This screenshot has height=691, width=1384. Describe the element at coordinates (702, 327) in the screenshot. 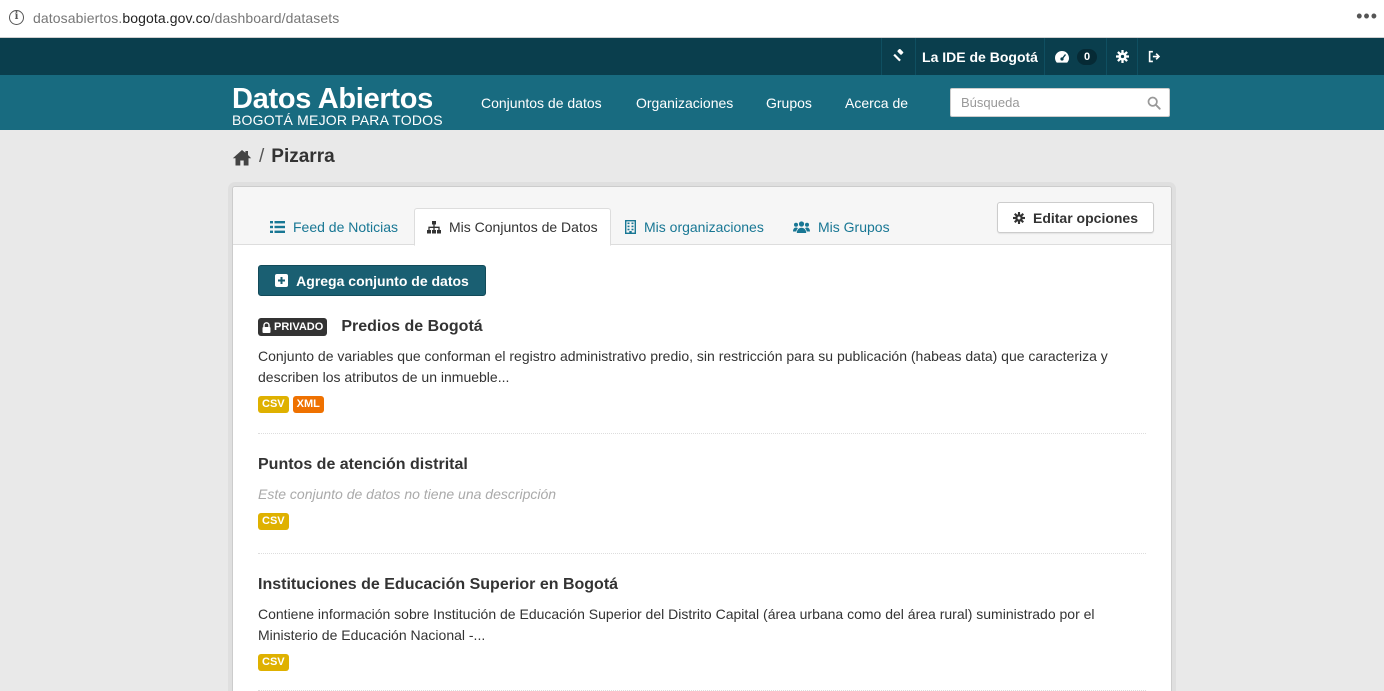

I see `dataset-heading: PRIVADO Predios de Bogotá` at that location.